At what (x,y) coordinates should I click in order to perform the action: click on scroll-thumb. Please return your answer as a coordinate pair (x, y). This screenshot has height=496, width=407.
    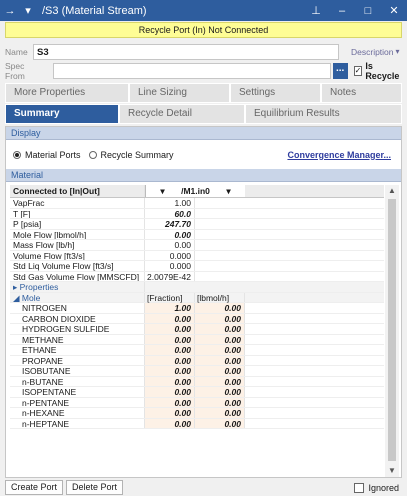
    Looking at the image, I should click on (392, 330).